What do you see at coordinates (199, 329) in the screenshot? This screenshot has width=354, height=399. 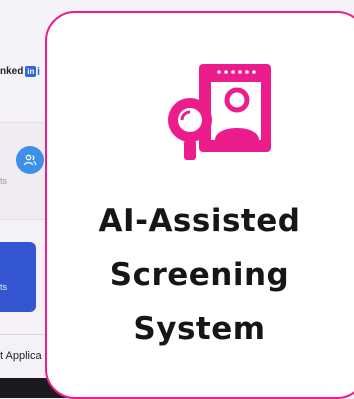 I see `feature-title-line-3: System` at bounding box center [199, 329].